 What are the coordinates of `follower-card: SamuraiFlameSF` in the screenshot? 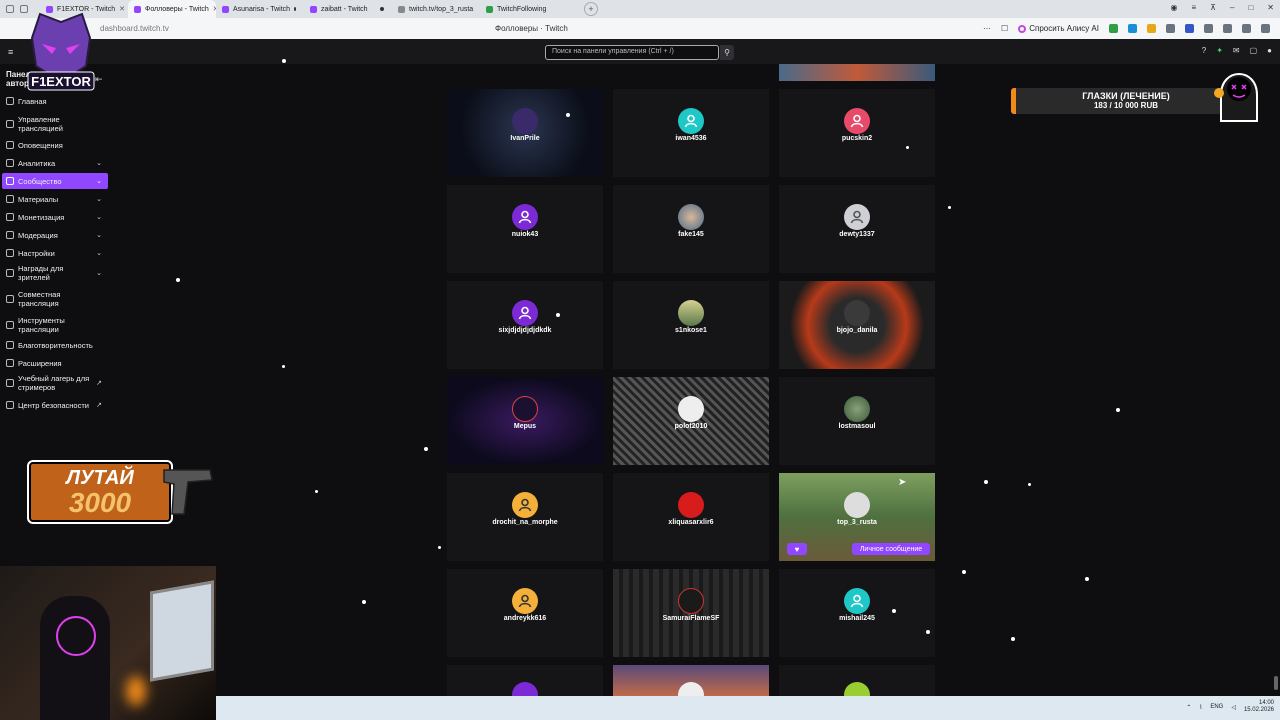 It's located at (691, 613).